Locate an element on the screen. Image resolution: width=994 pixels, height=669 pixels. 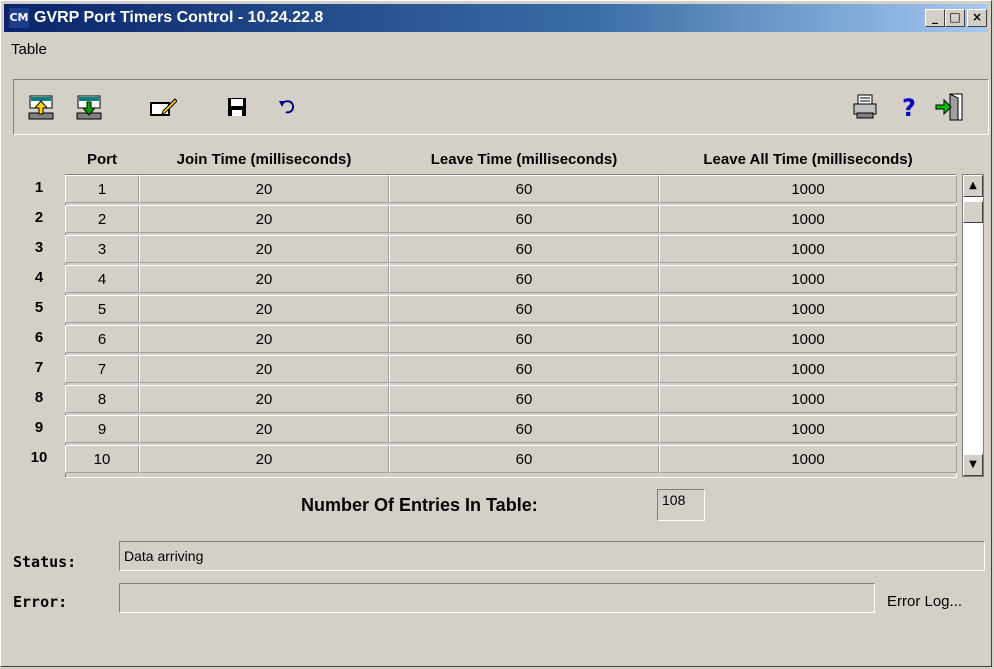
table-cell: 4 is located at coordinates (102, 279).